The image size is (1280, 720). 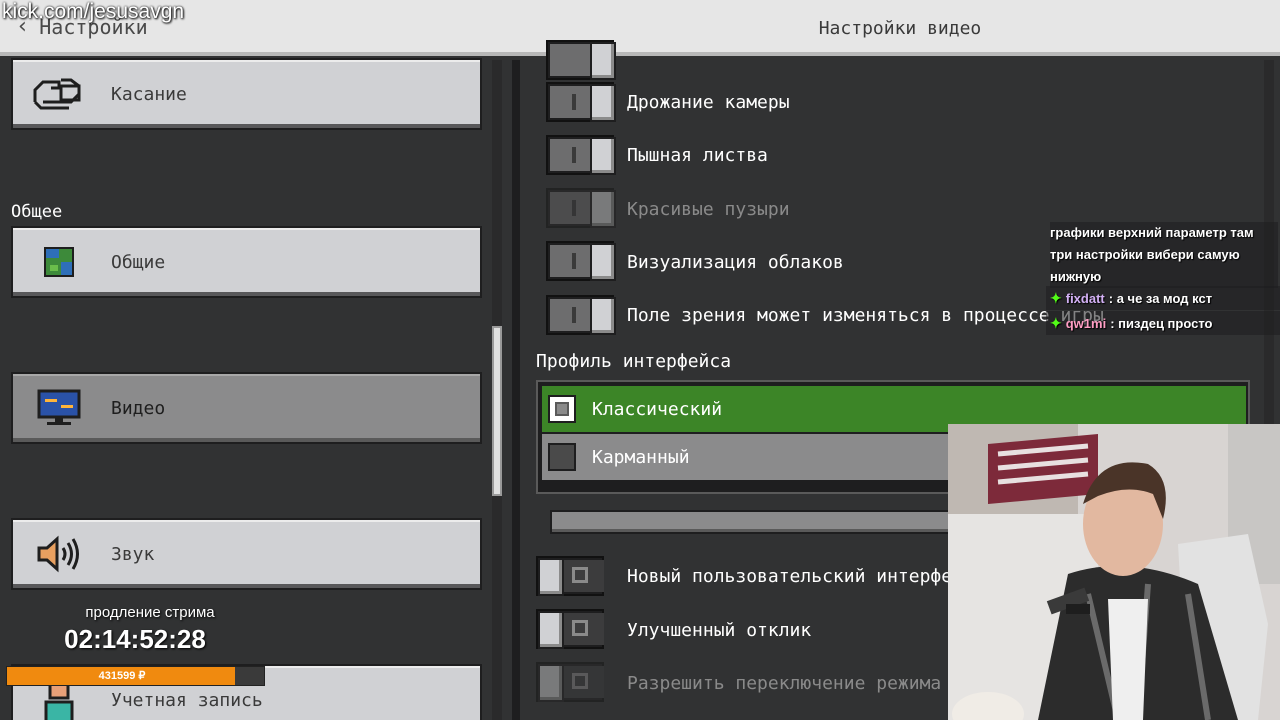 What do you see at coordinates (138, 262) in the screenshot?
I see `sidebar-item-label: Общие` at bounding box center [138, 262].